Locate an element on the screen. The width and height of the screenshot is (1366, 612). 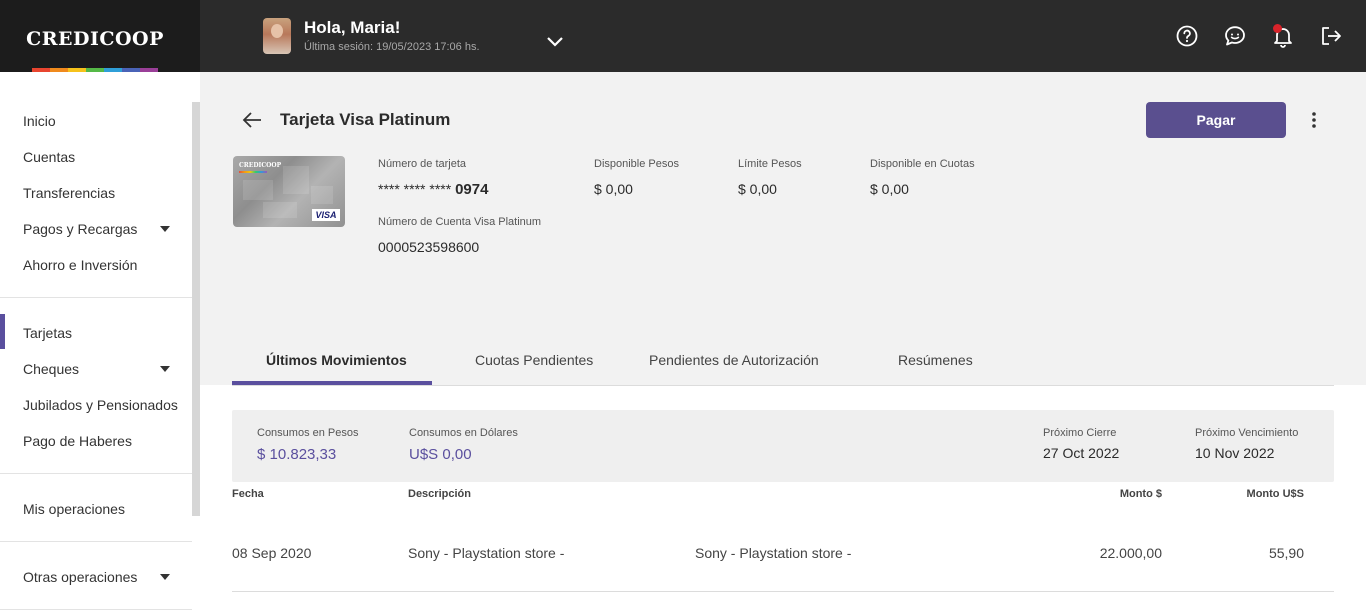
sidebar-item-transferencias: Transferencias is located at coordinates (69, 193).